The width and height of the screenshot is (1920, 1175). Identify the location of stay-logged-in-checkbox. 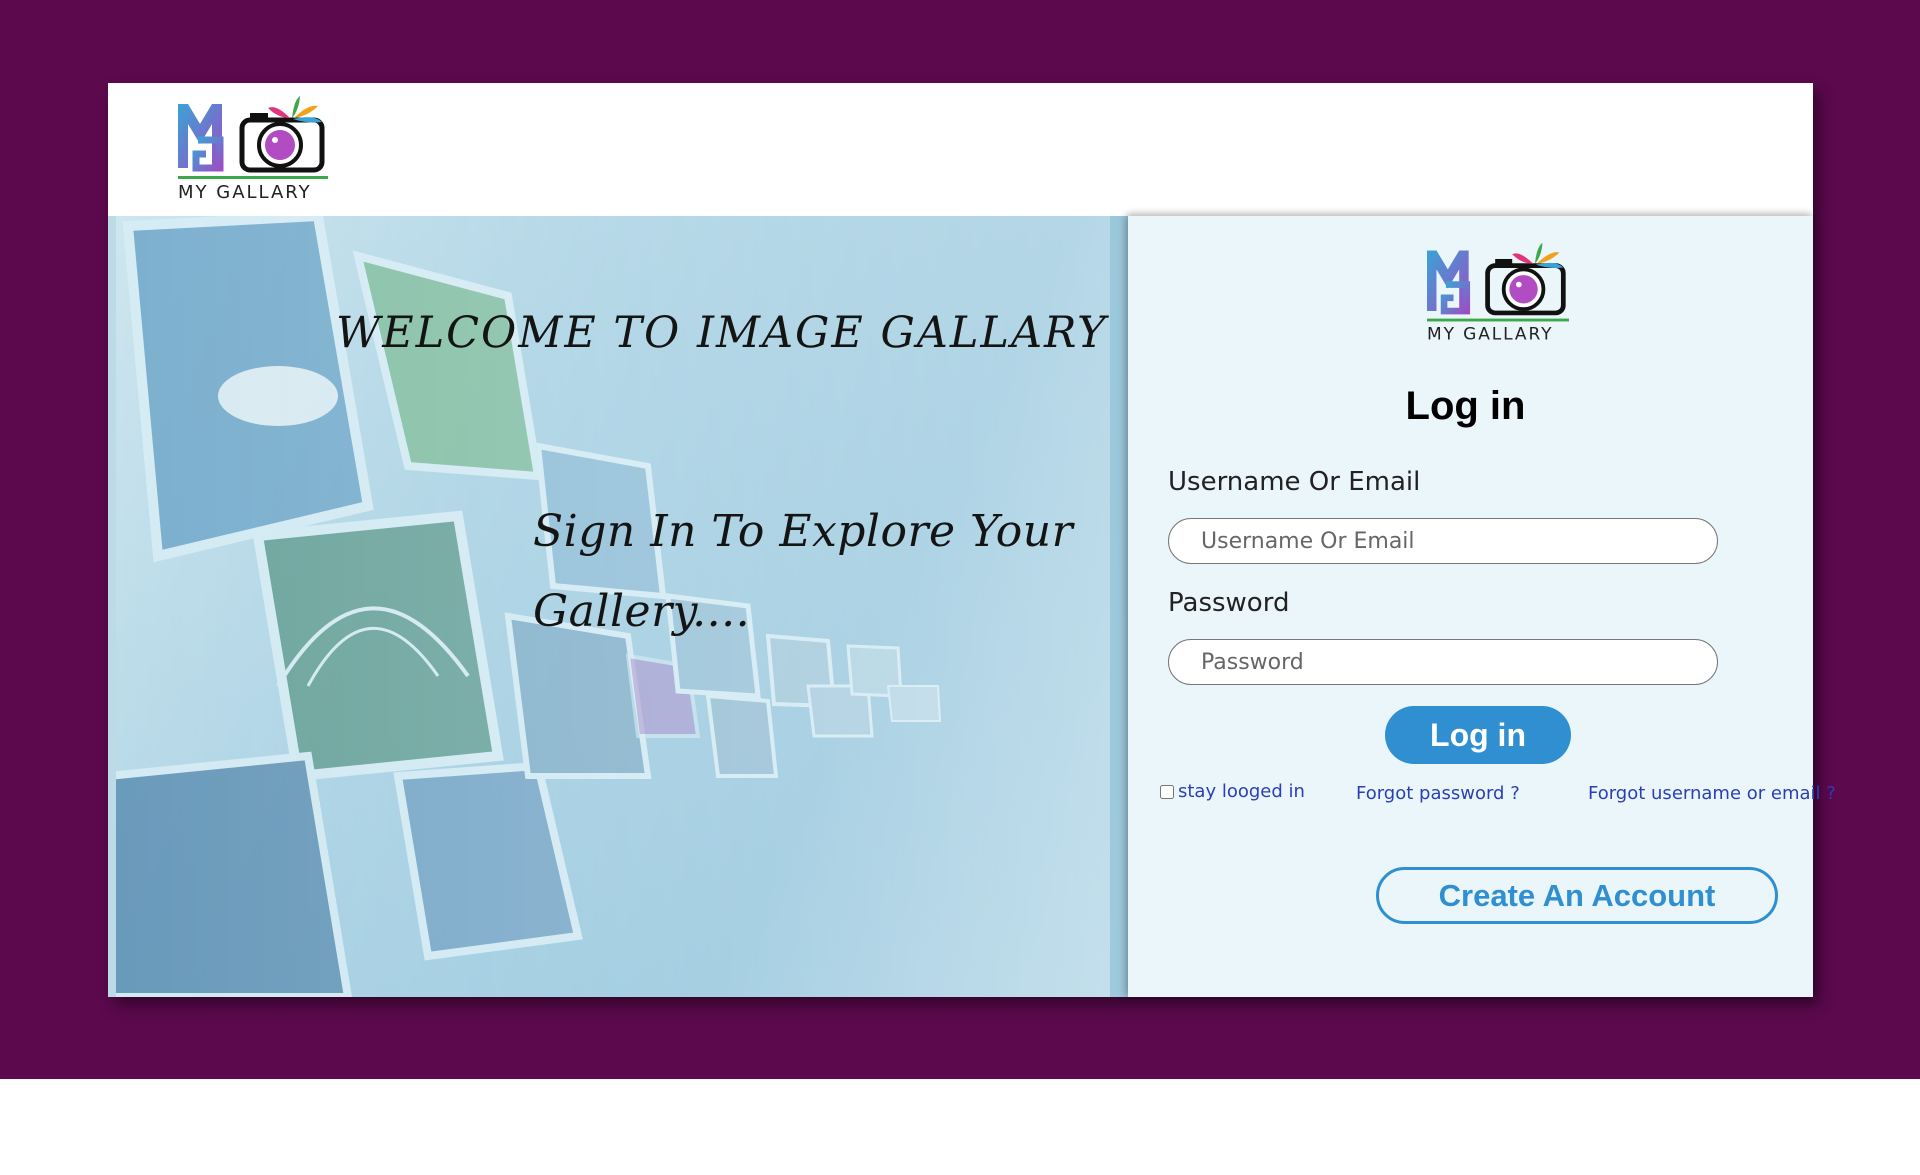
(1167, 791).